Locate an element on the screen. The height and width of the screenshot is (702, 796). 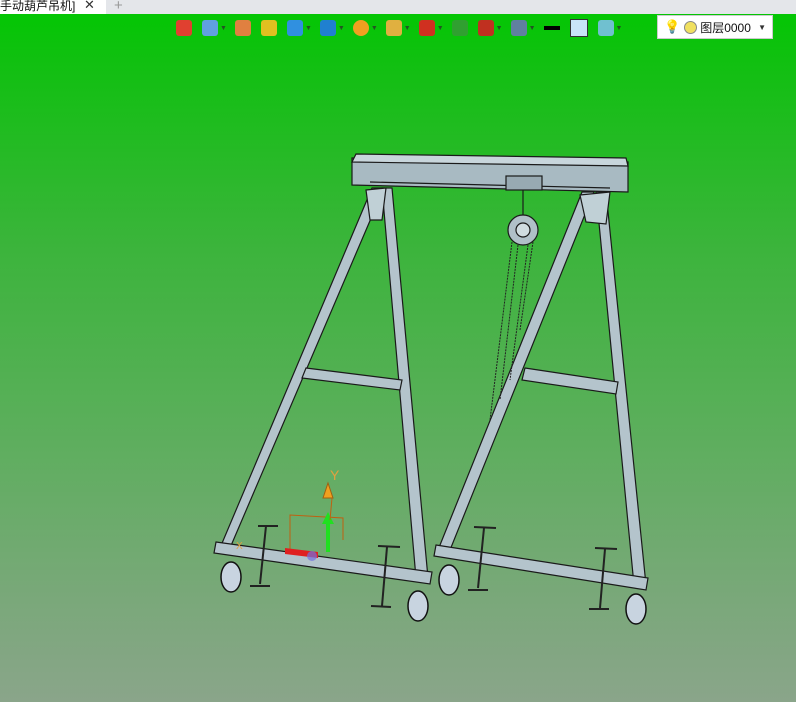
axis-x-label: X is located at coordinates (239, 546).